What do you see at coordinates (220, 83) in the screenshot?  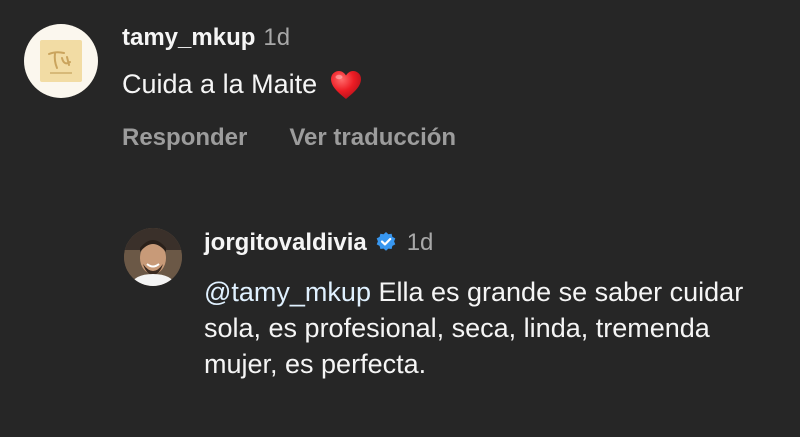 I see `comment-text: Cuida a la Maite` at bounding box center [220, 83].